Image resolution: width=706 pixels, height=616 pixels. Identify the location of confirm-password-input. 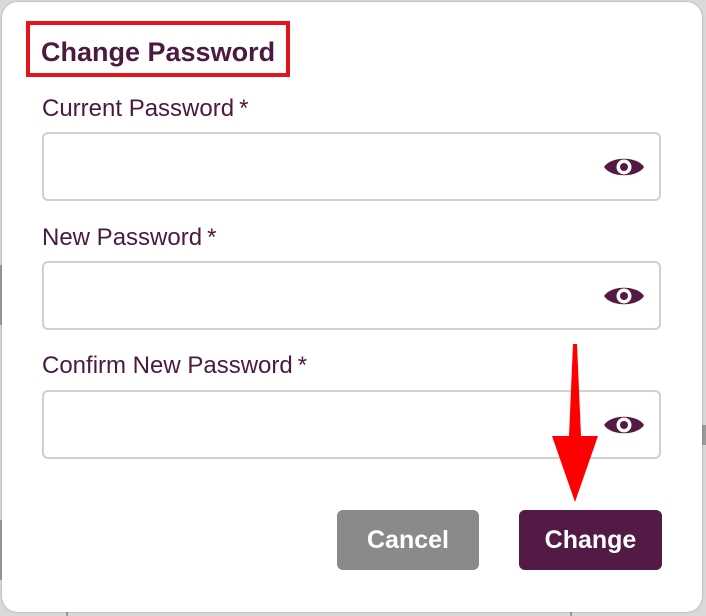
(330, 425).